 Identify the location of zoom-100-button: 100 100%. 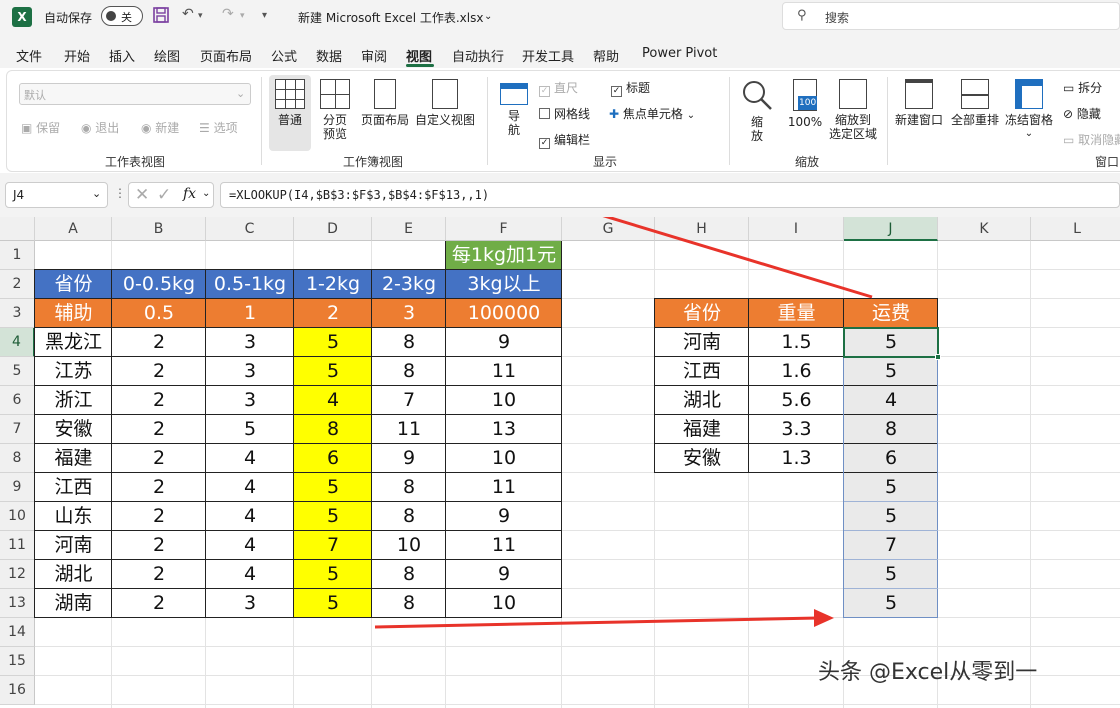
(805, 104).